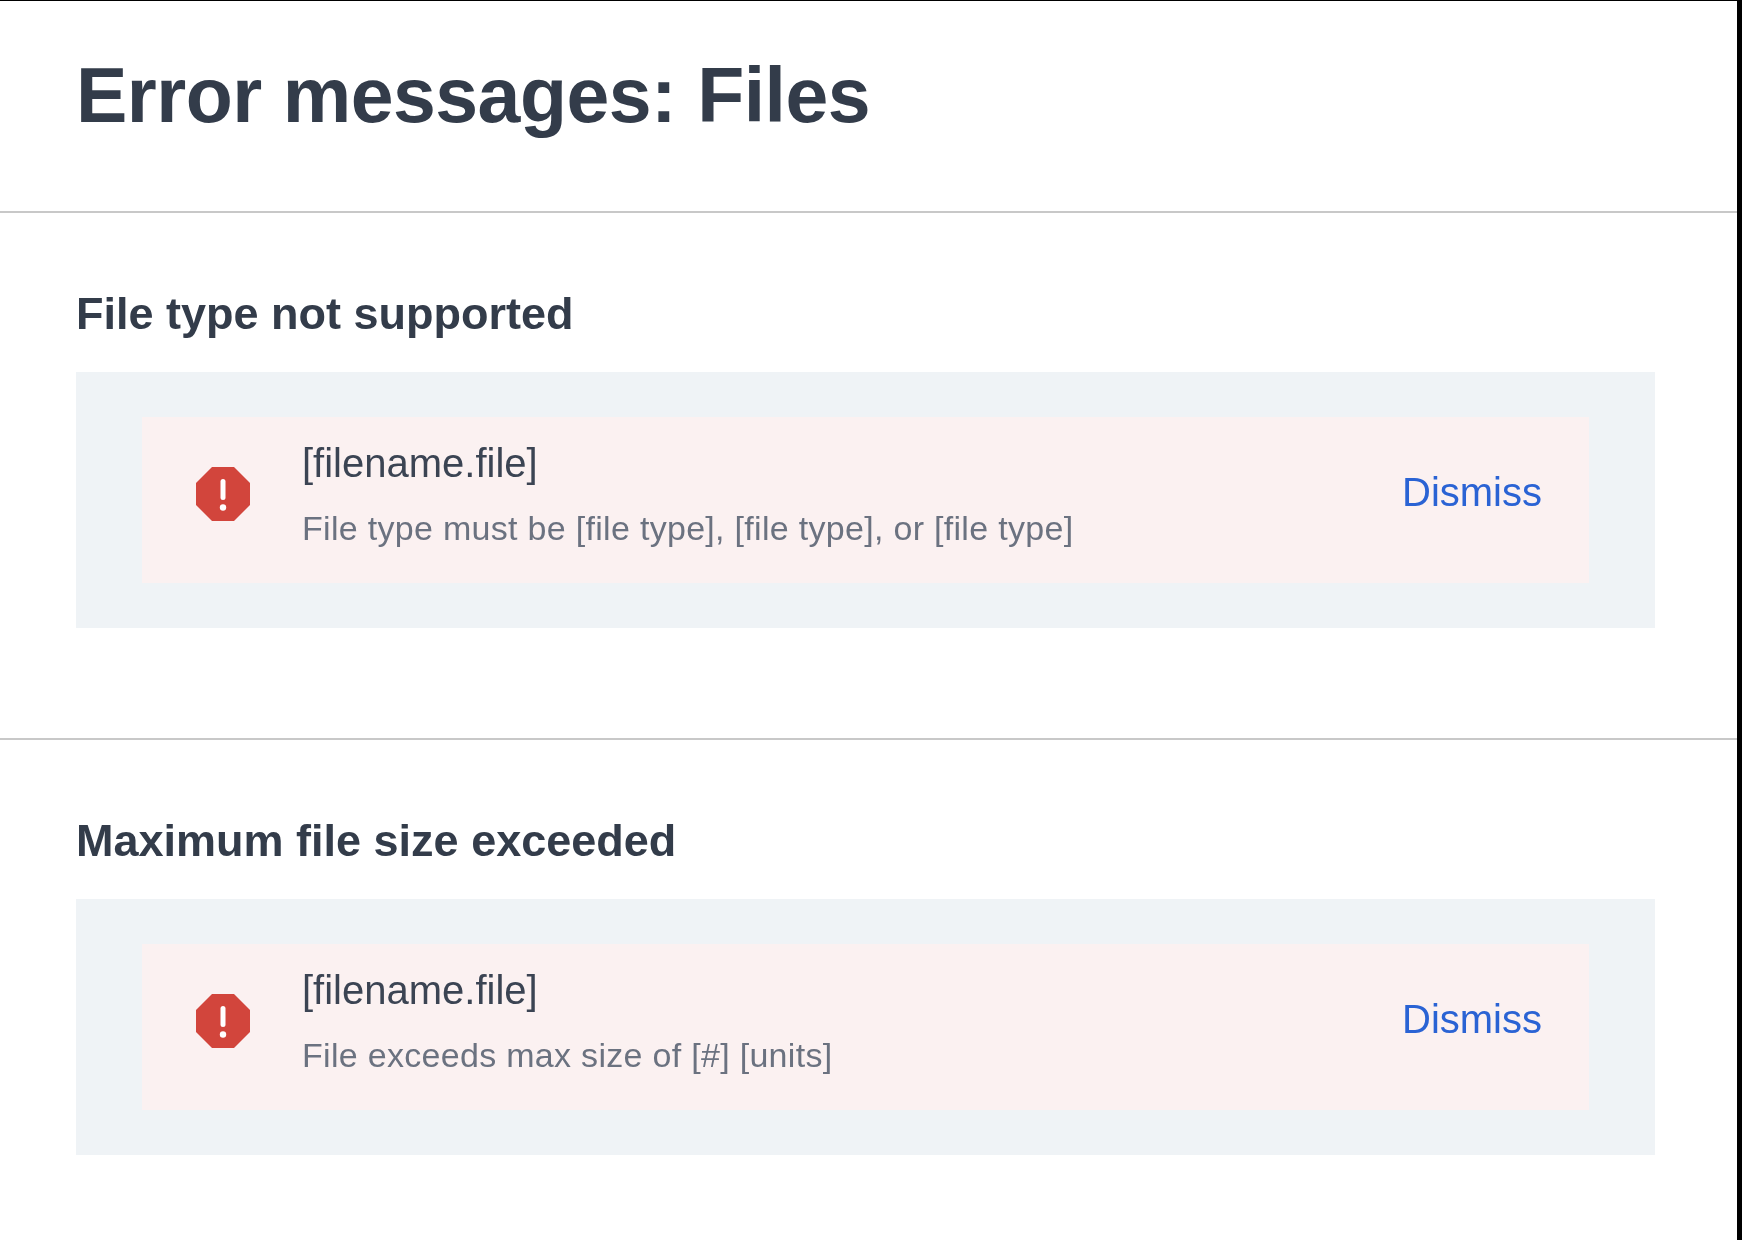  What do you see at coordinates (688, 528) in the screenshot?
I see `error-message: File type must be [file type], [file type], or [file type]` at bounding box center [688, 528].